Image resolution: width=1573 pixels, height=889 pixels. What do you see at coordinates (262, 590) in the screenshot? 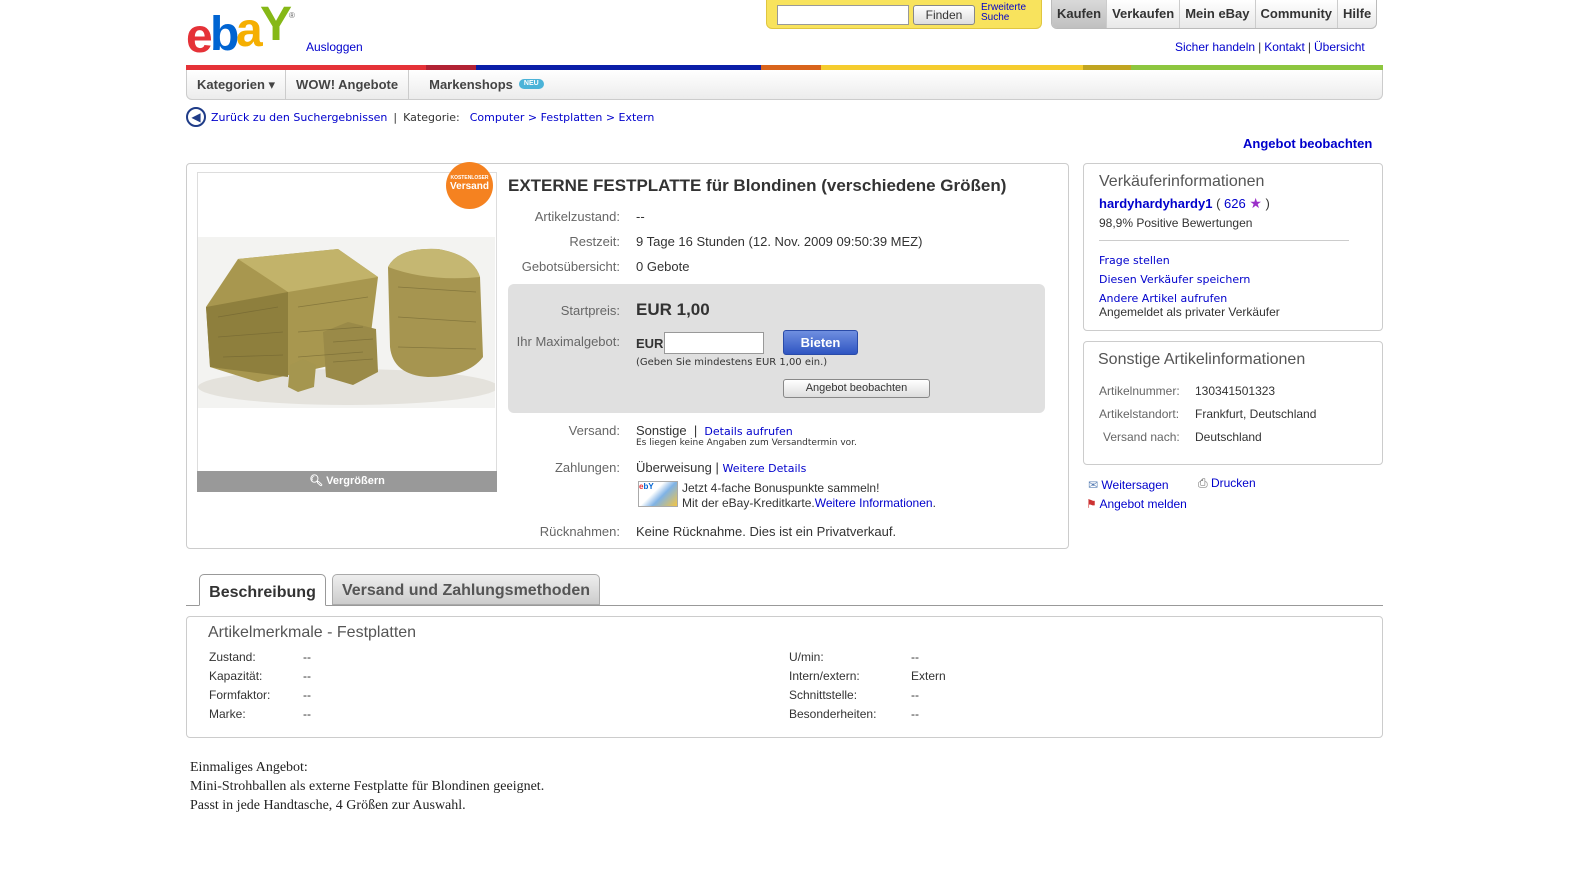
I see `tab-description: Beschreibung` at bounding box center [262, 590].